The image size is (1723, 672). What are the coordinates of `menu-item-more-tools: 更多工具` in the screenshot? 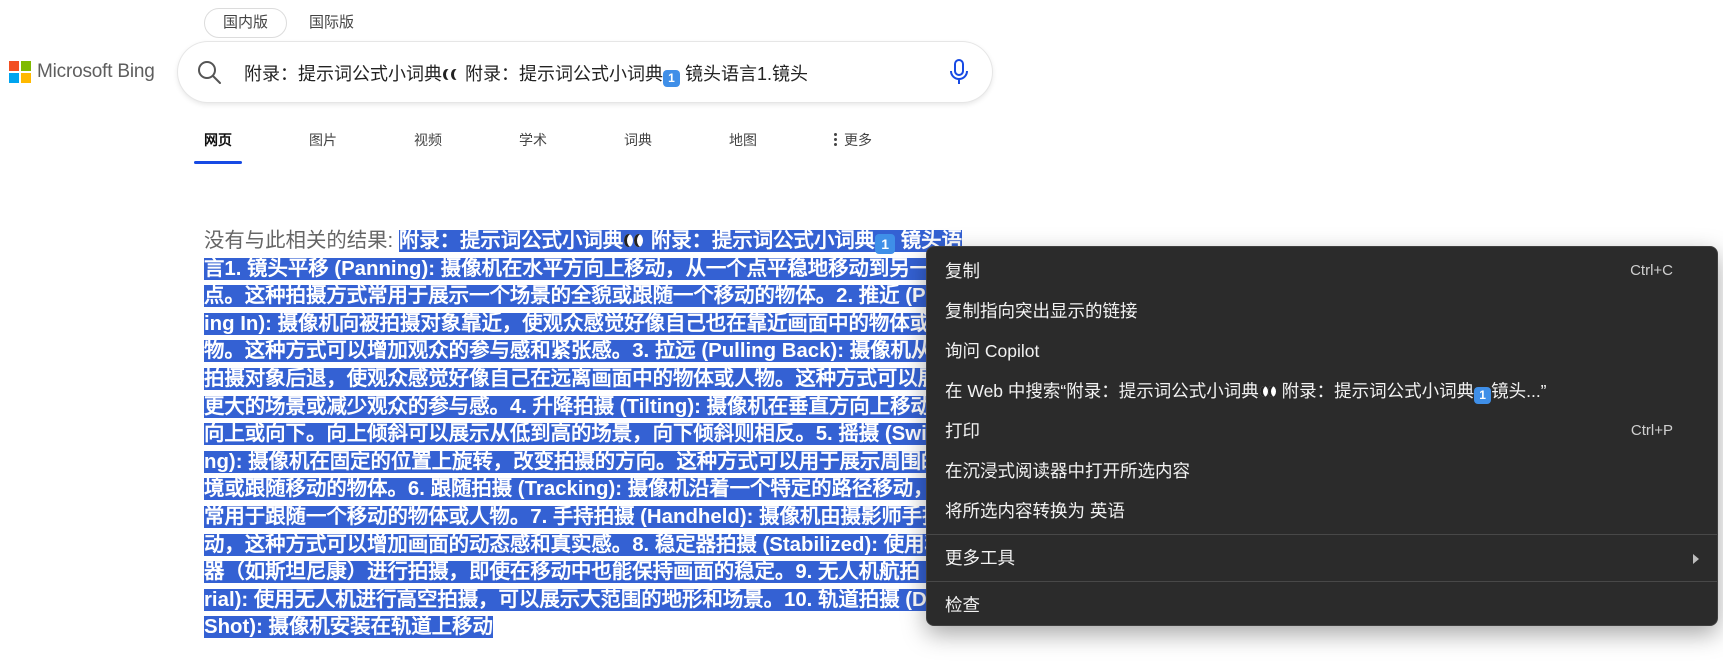 It's located at (1322, 558).